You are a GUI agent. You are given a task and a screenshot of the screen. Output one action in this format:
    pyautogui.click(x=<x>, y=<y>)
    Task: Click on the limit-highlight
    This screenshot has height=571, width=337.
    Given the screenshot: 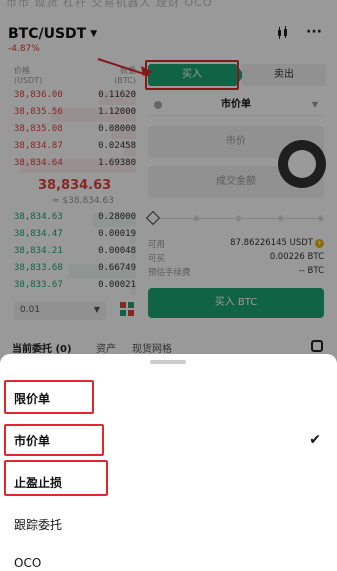 What is the action you would take?
    pyautogui.click(x=49, y=397)
    